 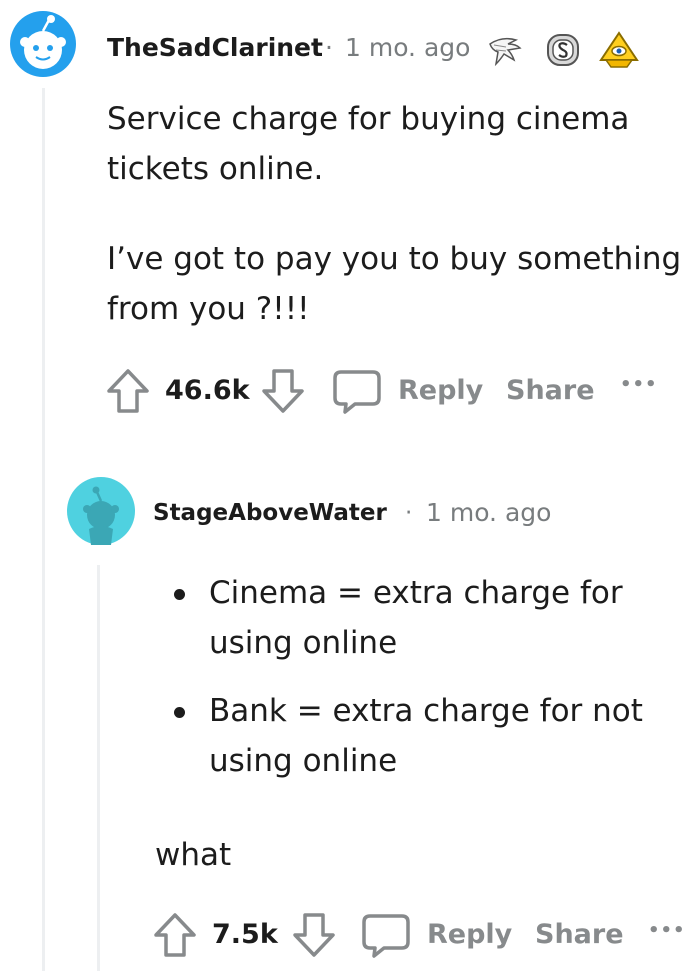 I want to click on comment-body-text: what, so click(x=193, y=855).